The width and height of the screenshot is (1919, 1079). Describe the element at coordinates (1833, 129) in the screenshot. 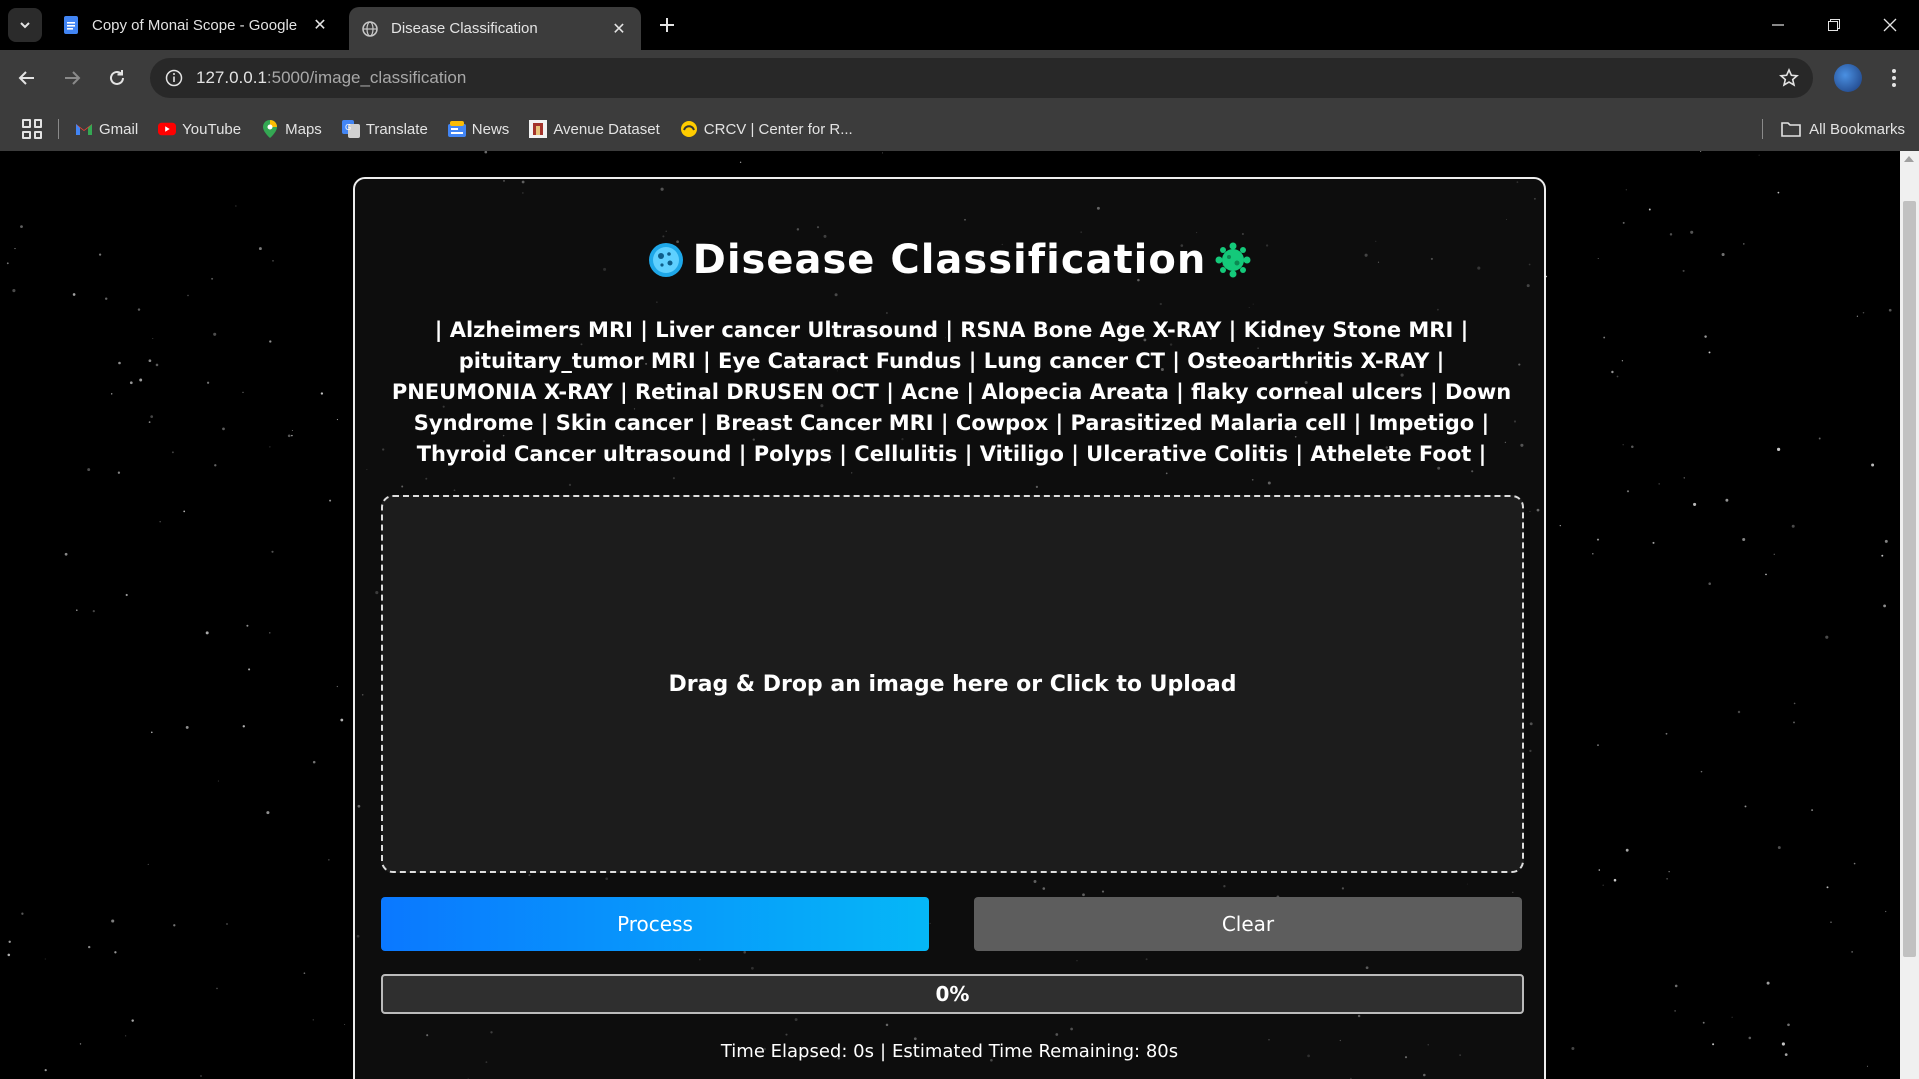

I see `all-bookmarks-button: All Bookmarks` at that location.